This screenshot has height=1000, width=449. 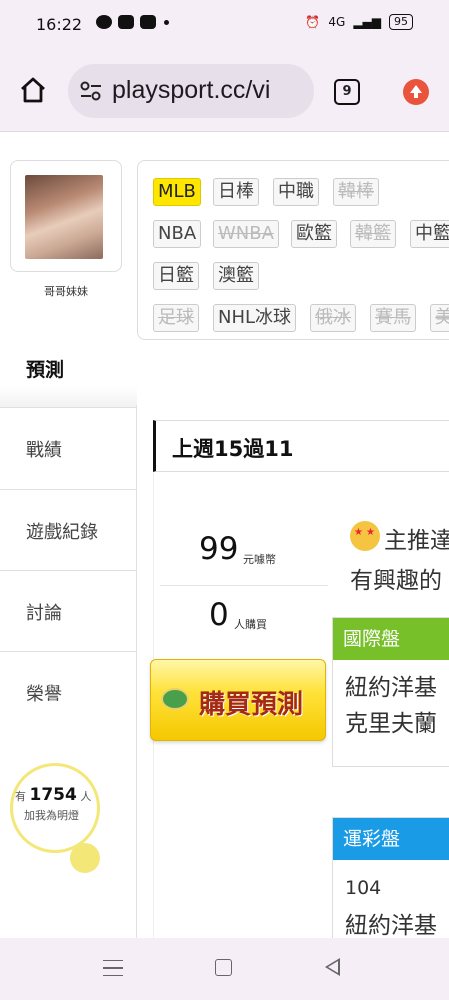 What do you see at coordinates (236, 276) in the screenshot?
I see `tag-australia-basketball: 澳籃` at bounding box center [236, 276].